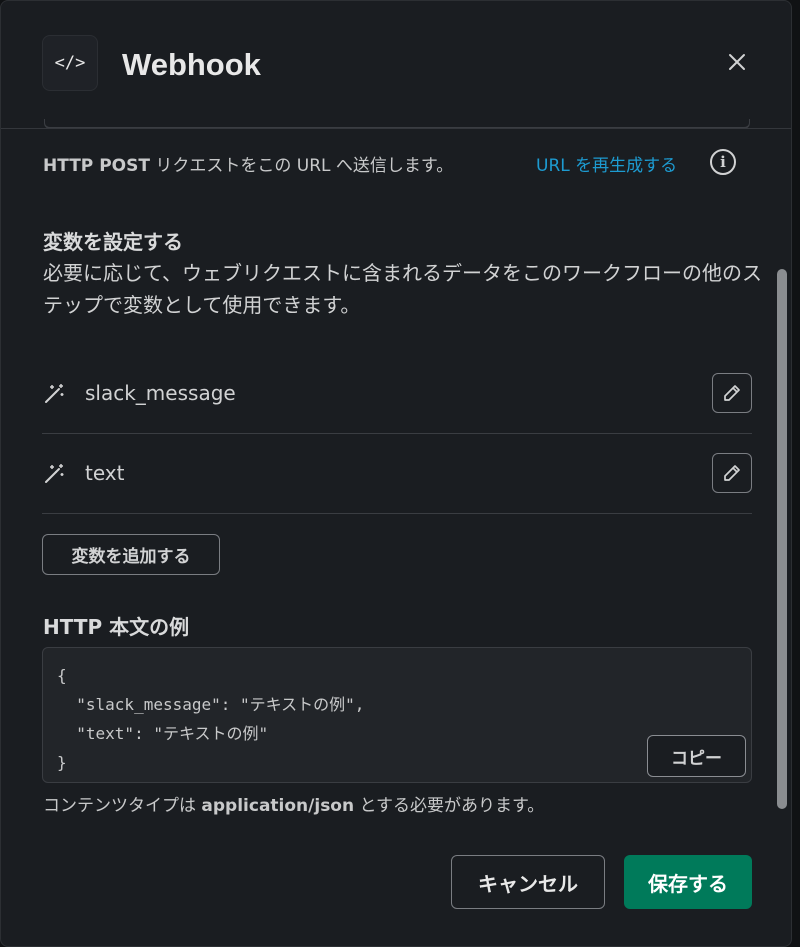 This screenshot has height=947, width=800. Describe the element at coordinates (449, 806) in the screenshot. I see `content-type-suffix: とする必要があります。` at that location.